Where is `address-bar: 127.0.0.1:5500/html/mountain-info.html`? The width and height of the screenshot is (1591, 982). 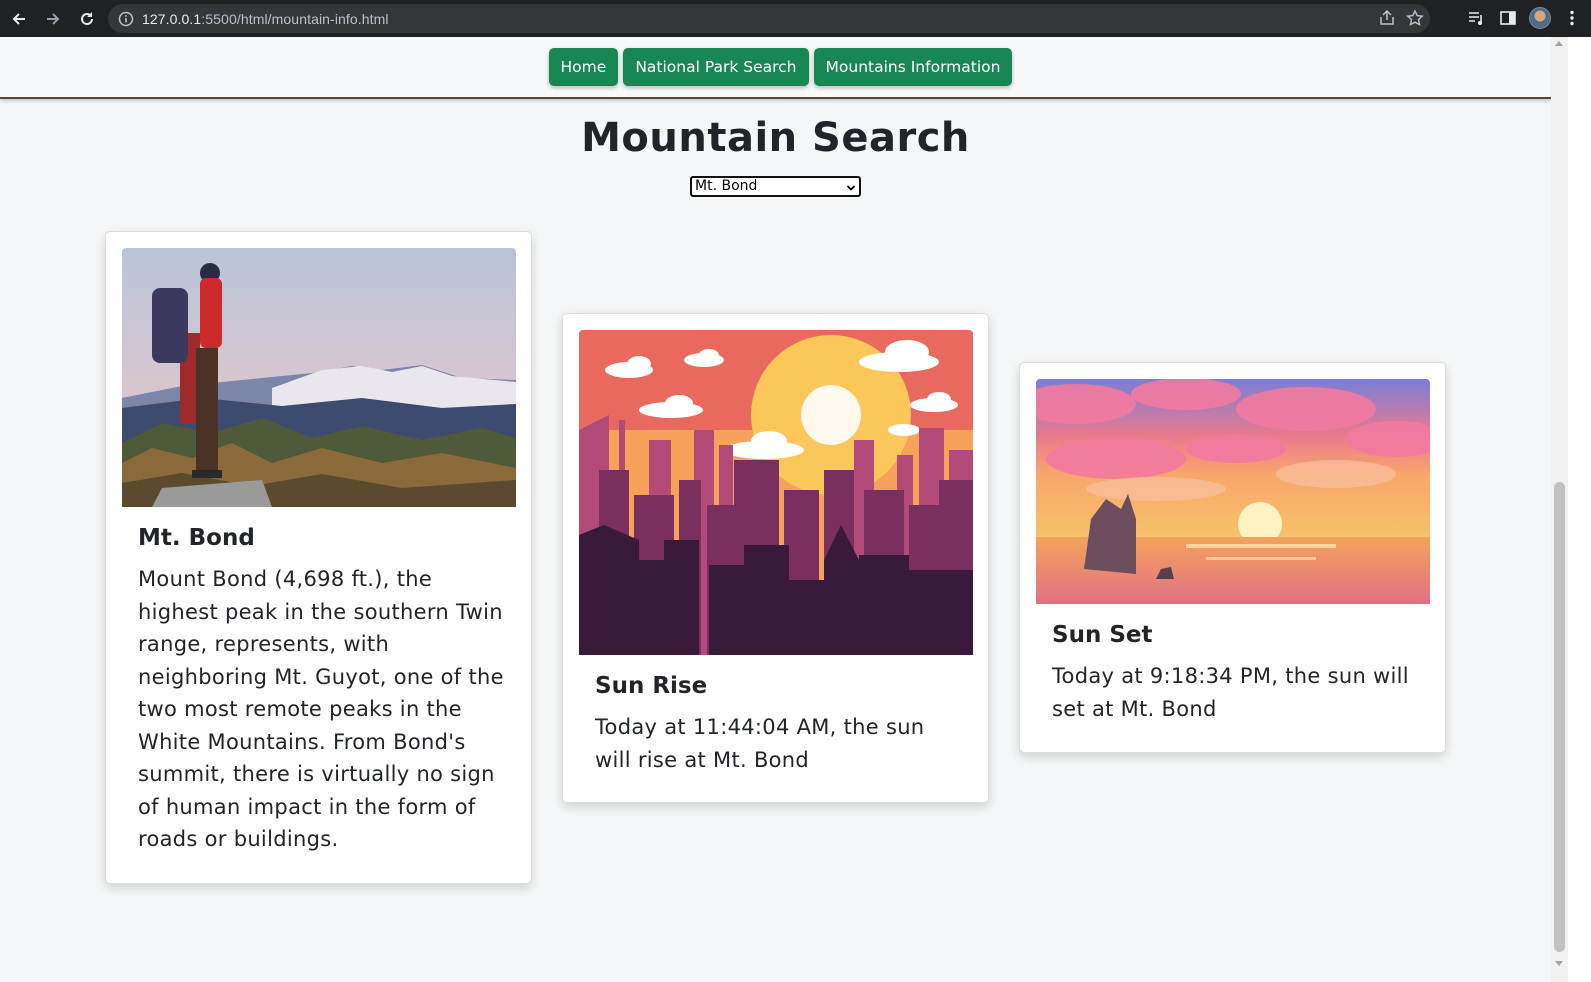 address-bar: 127.0.0.1:5500/html/mountain-info.html is located at coordinates (769, 18).